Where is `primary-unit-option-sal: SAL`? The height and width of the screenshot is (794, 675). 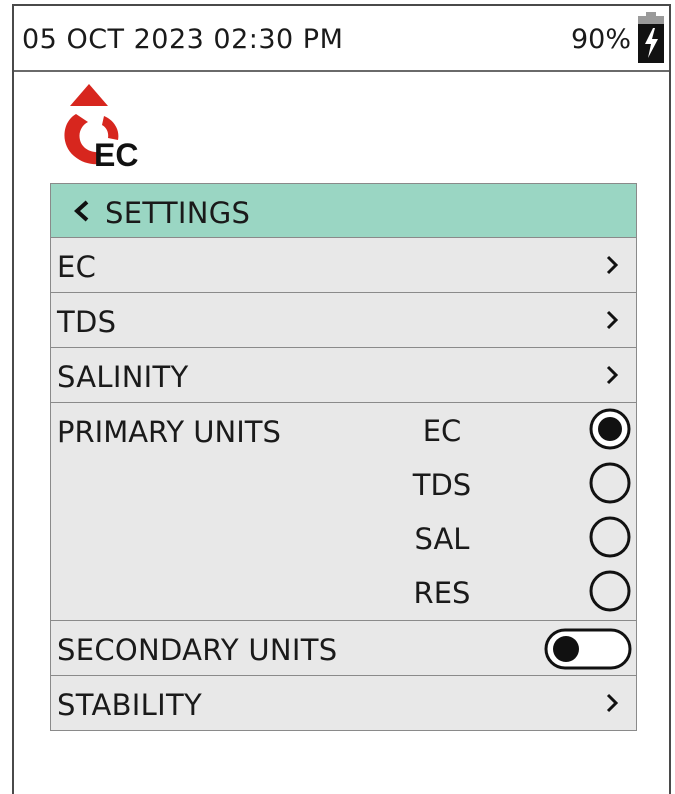
primary-unit-option-sal: SAL is located at coordinates (343, 538).